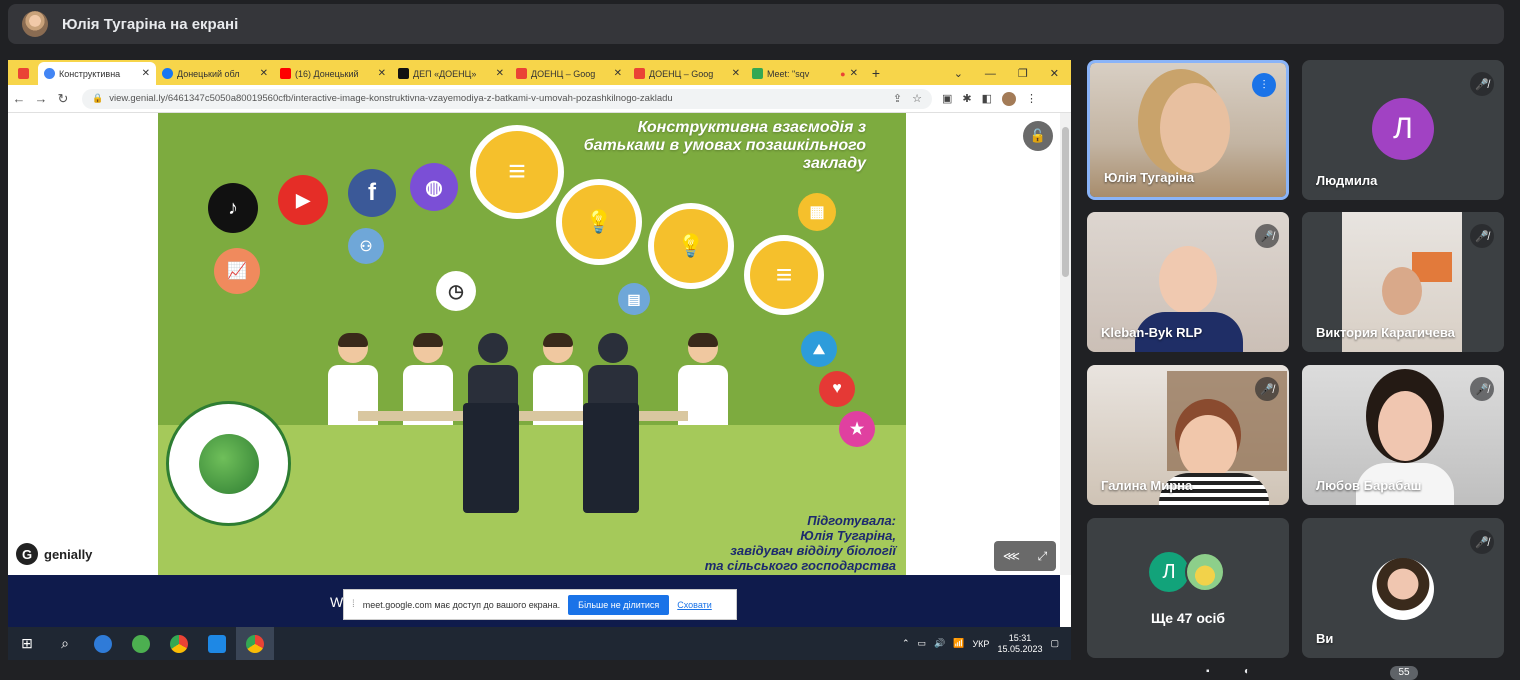  What do you see at coordinates (757, 73) in the screenshot?
I see `meet-icon` at bounding box center [757, 73].